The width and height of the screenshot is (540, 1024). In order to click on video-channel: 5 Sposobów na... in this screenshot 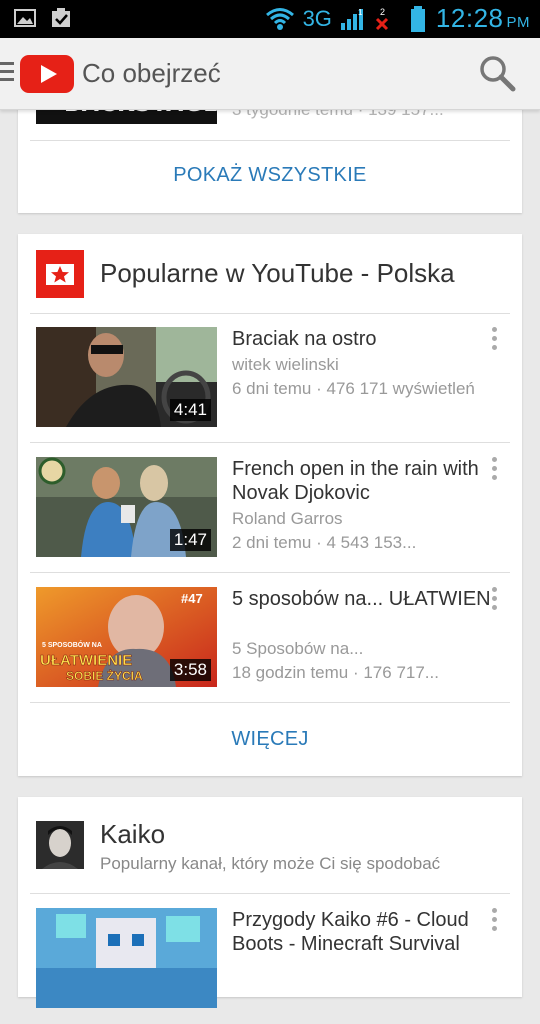, I will do `click(297, 649)`.